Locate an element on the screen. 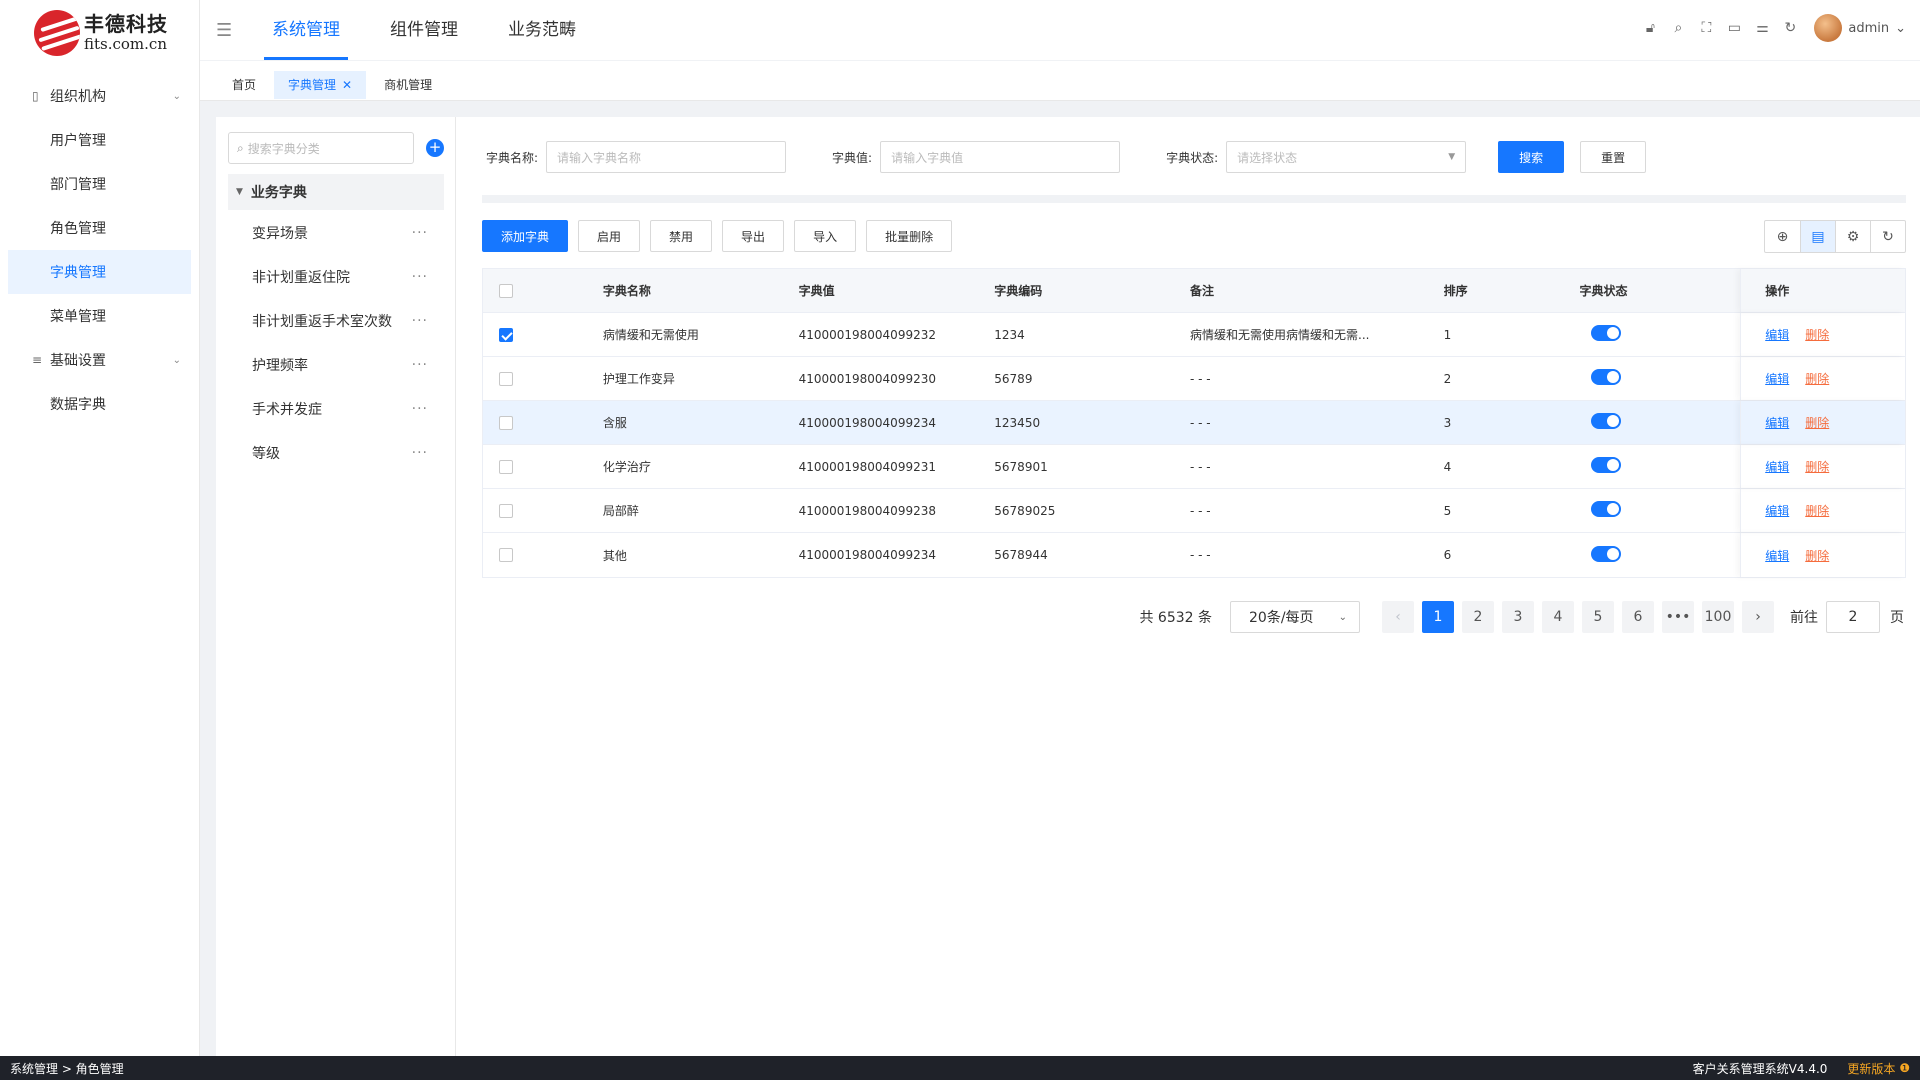 The height and width of the screenshot is (1080, 1920). menu-toggle-icon: ☰ is located at coordinates (224, 30).